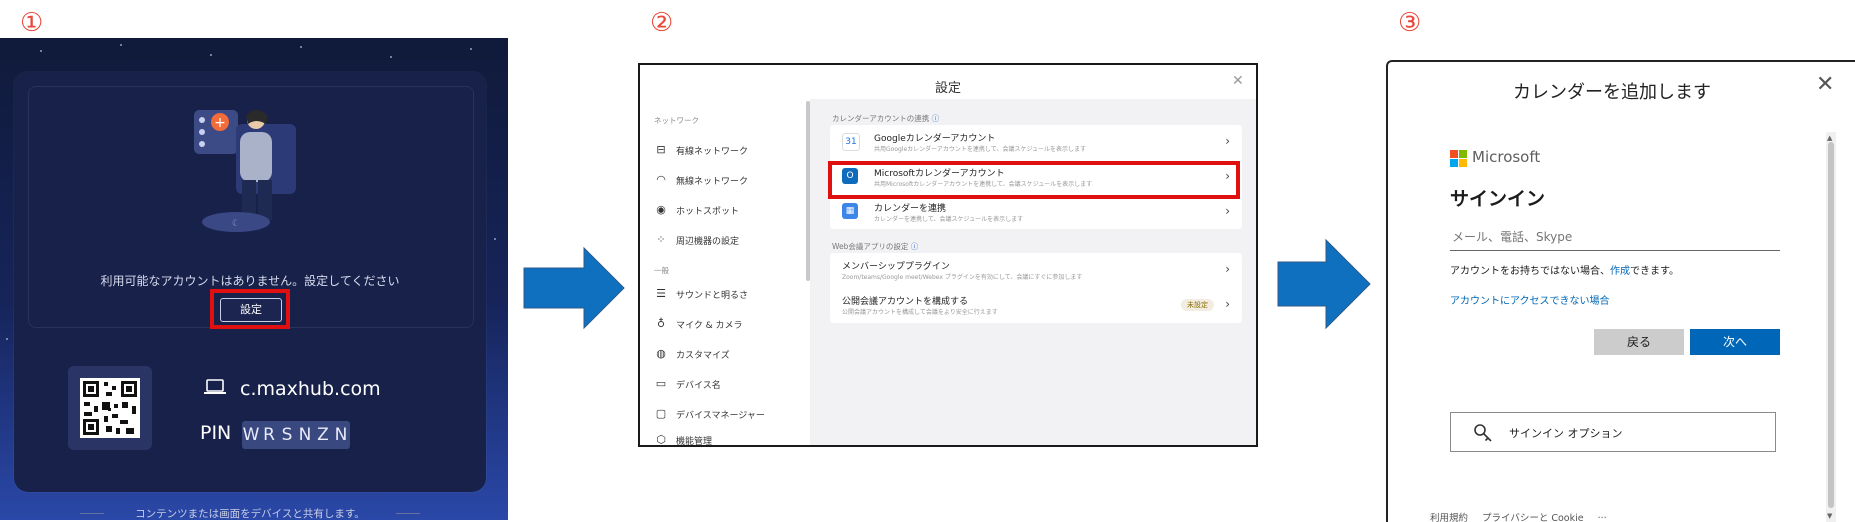 The height and width of the screenshot is (522, 1855). I want to click on back-button: 戻る, so click(1639, 342).